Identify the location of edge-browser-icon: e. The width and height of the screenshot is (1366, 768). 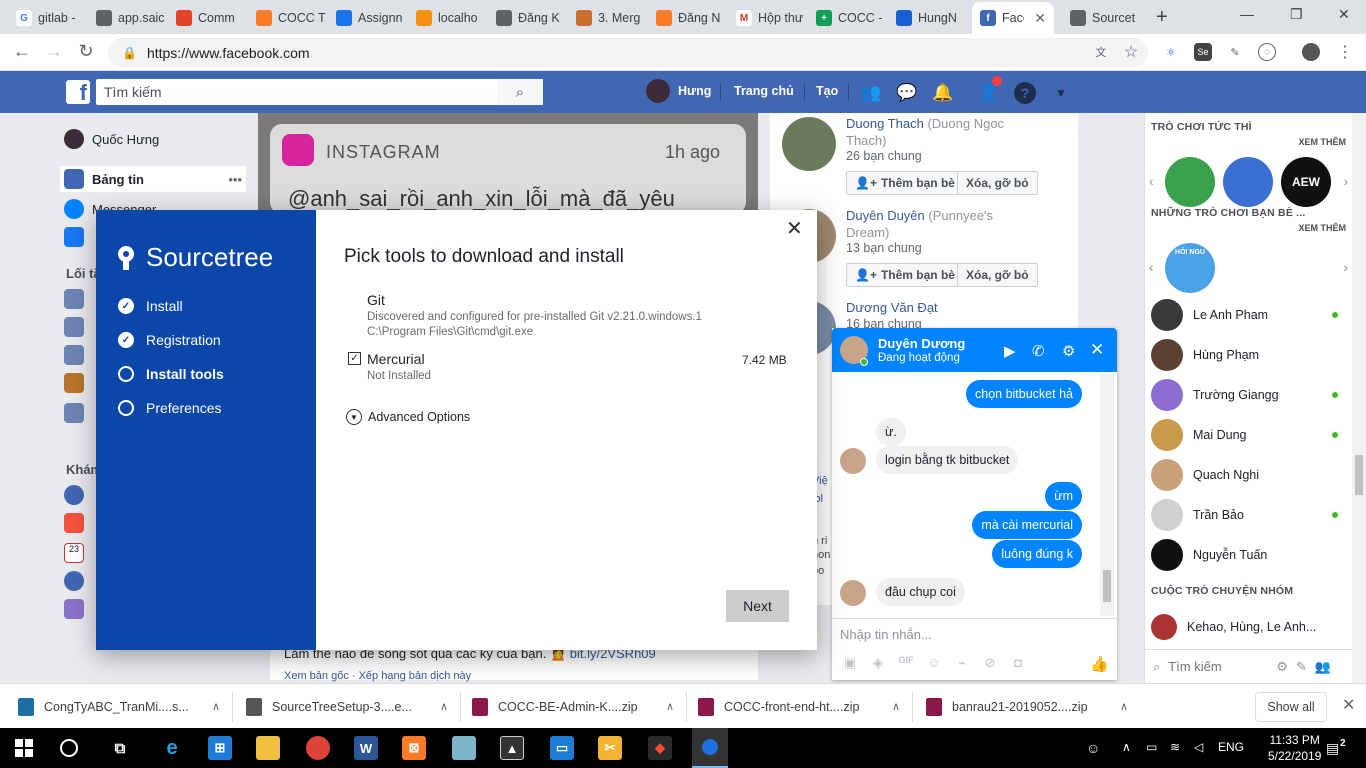
(172, 748).